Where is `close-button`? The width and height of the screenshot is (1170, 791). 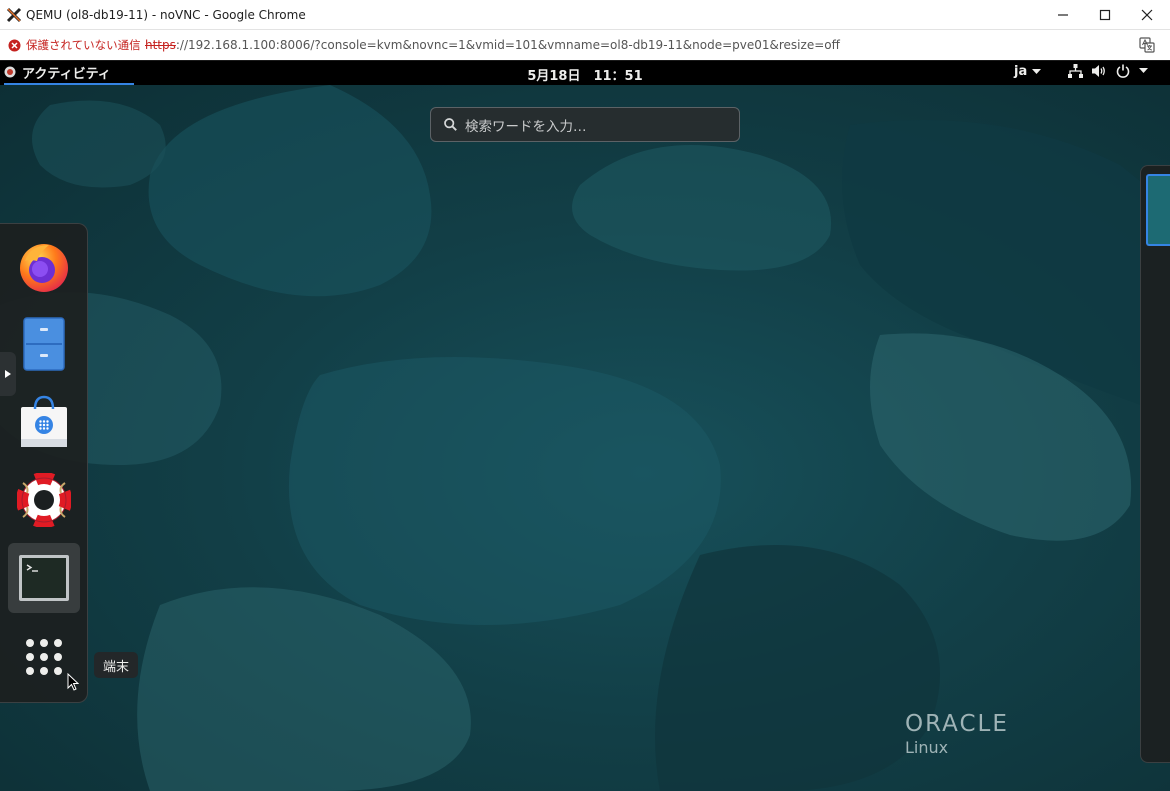
close-button is located at coordinates (1147, 15).